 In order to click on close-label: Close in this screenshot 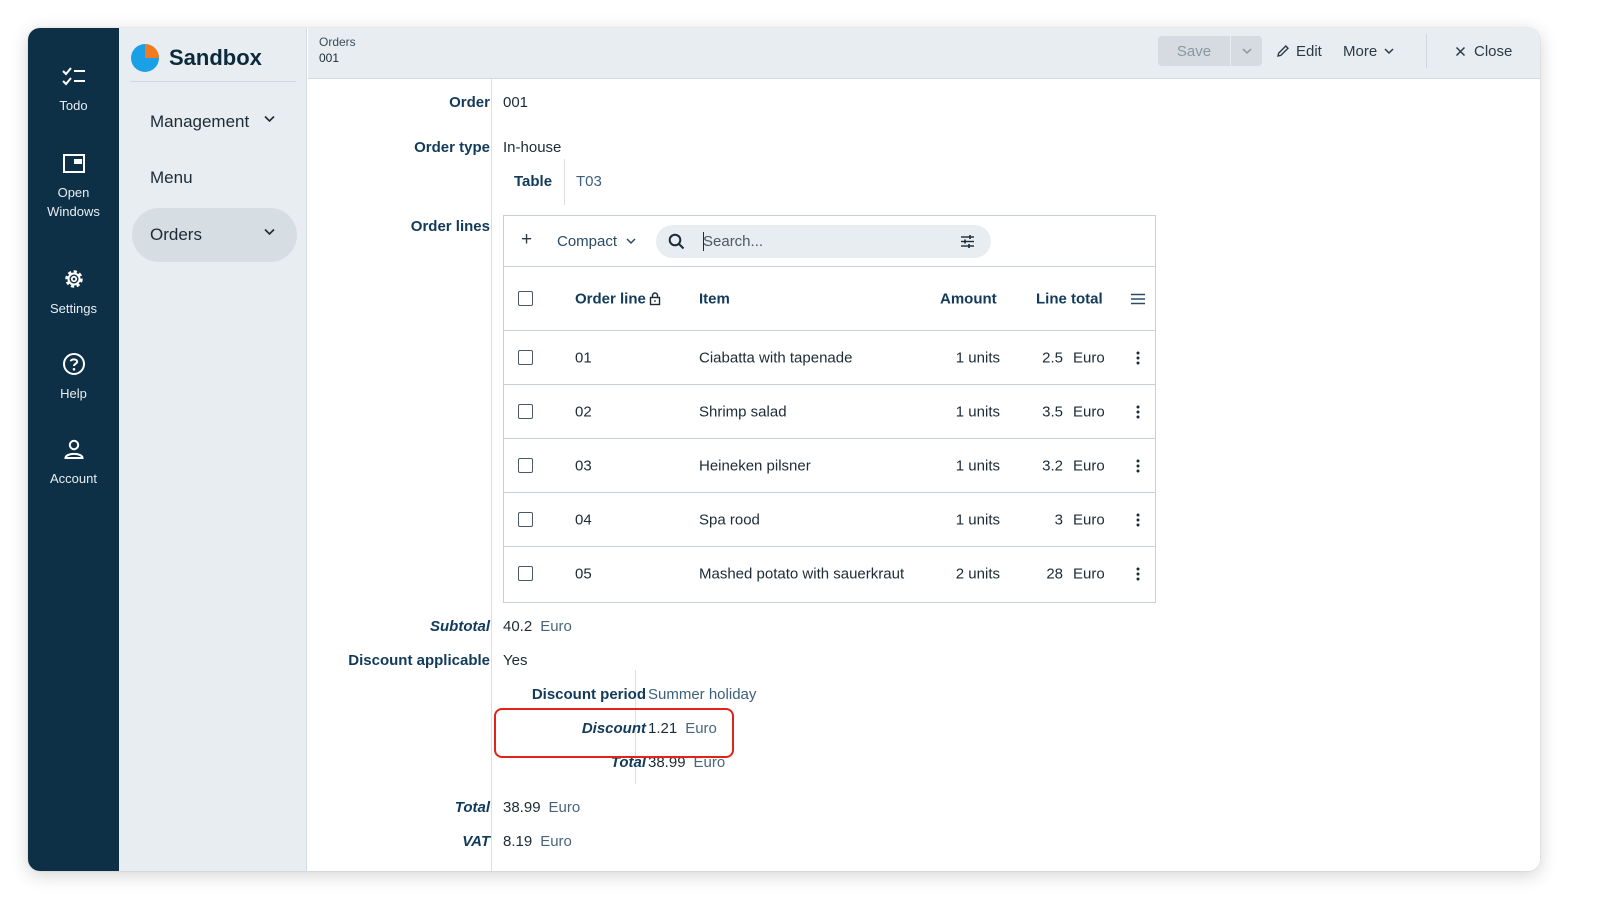, I will do `click(1493, 51)`.